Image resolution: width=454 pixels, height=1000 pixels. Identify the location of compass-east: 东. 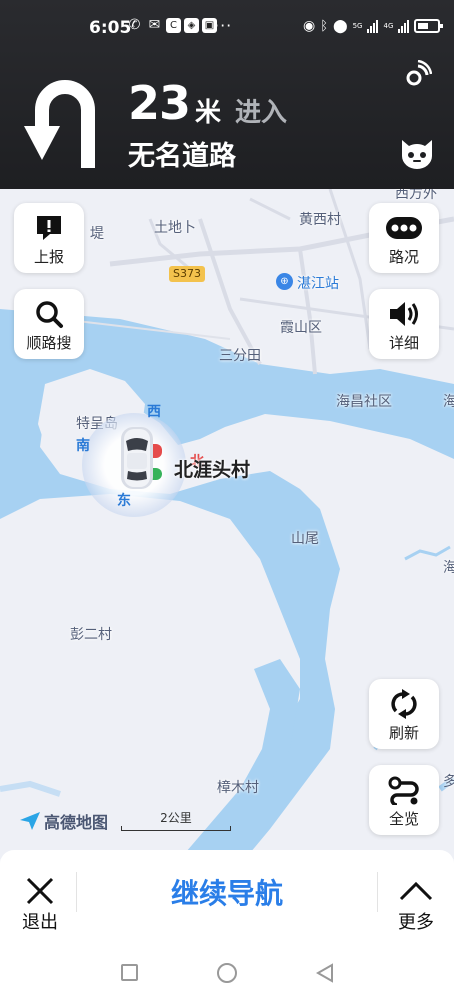
(124, 501).